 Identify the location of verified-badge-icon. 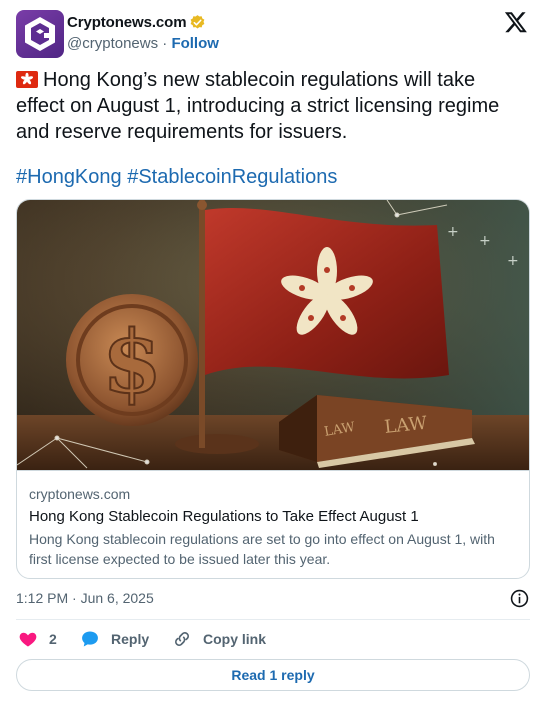
(197, 22).